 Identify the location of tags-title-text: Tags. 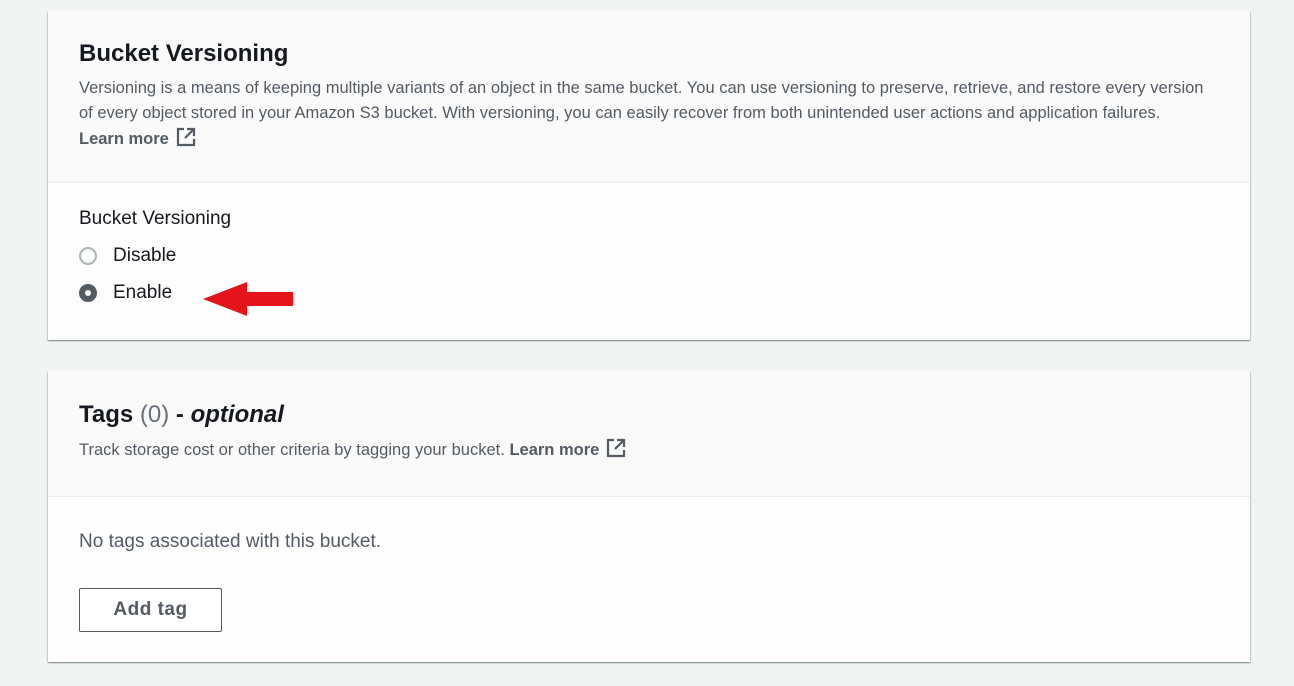
(106, 414).